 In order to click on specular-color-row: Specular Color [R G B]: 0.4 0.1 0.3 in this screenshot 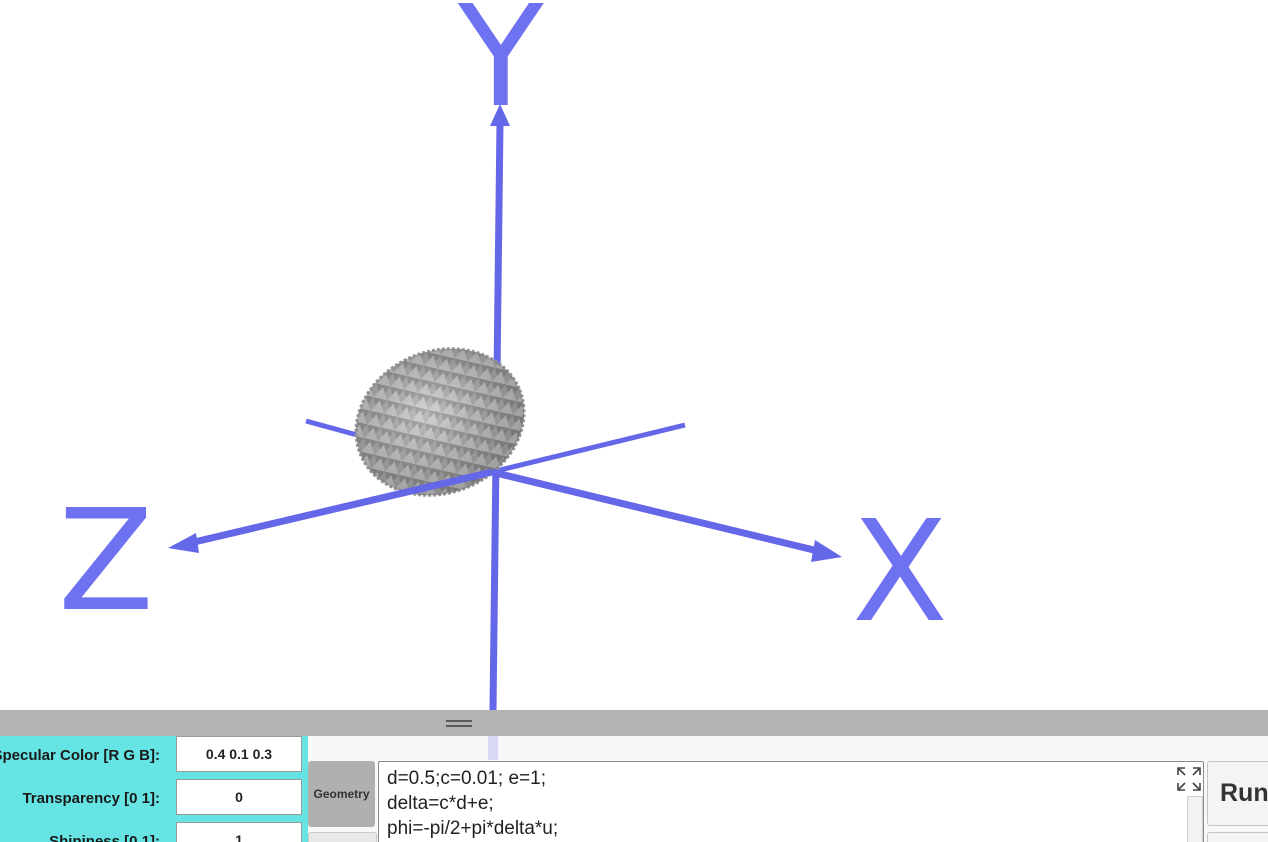, I will do `click(154, 756)`.